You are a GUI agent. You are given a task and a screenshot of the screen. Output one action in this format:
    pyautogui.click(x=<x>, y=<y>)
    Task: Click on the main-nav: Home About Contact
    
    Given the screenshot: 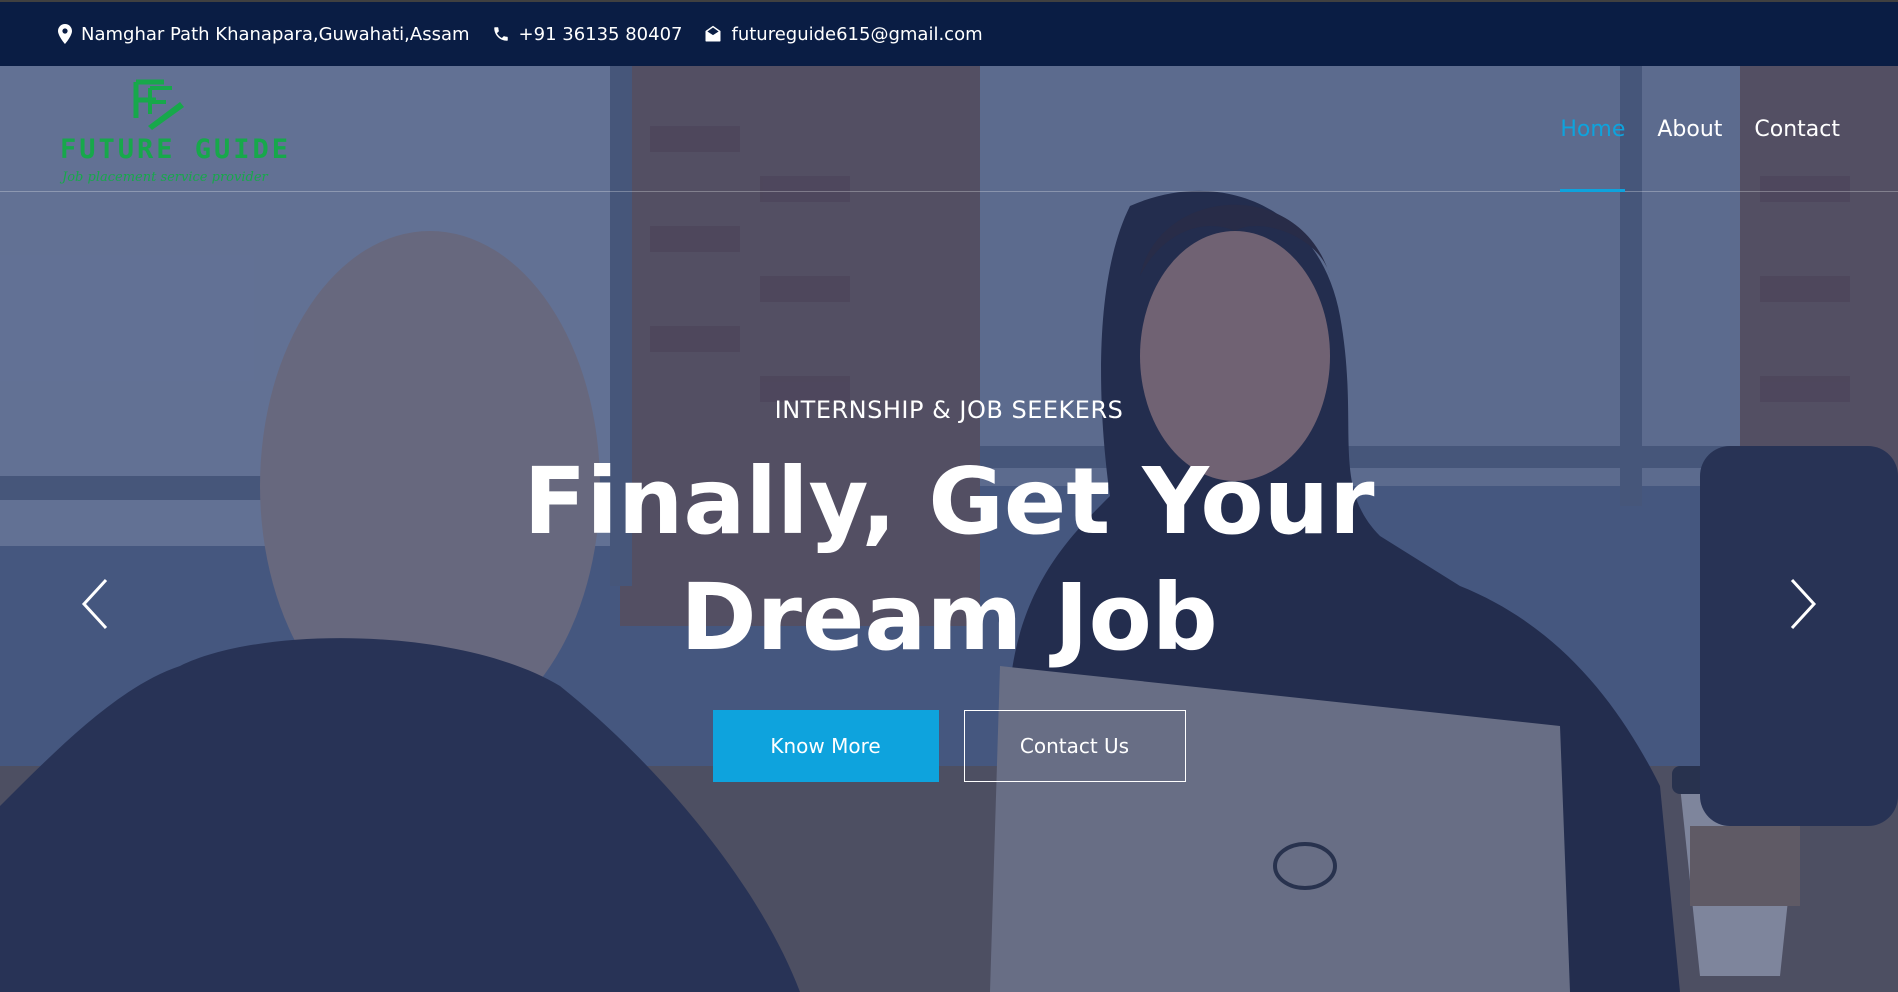 What is the action you would take?
    pyautogui.click(x=1684, y=129)
    